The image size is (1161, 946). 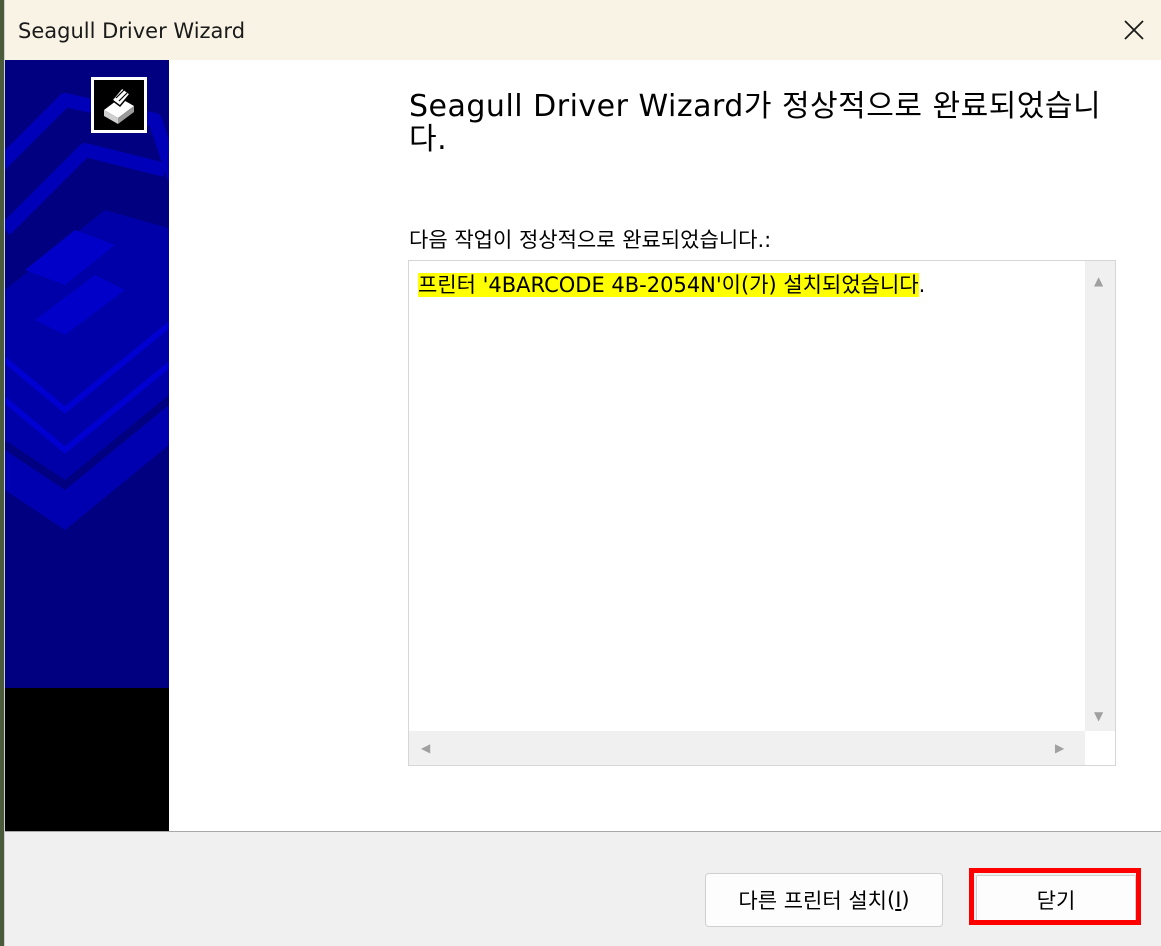 I want to click on horizontal-scrollbar: ◀ ▶, so click(x=747, y=748).